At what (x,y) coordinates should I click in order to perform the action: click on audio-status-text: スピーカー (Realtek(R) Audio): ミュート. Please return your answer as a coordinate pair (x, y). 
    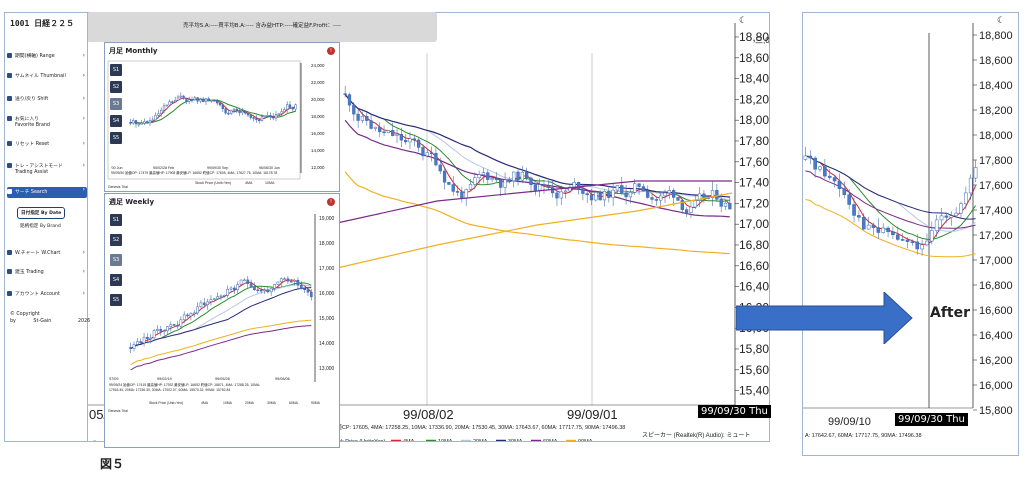
    Looking at the image, I should click on (696, 435).